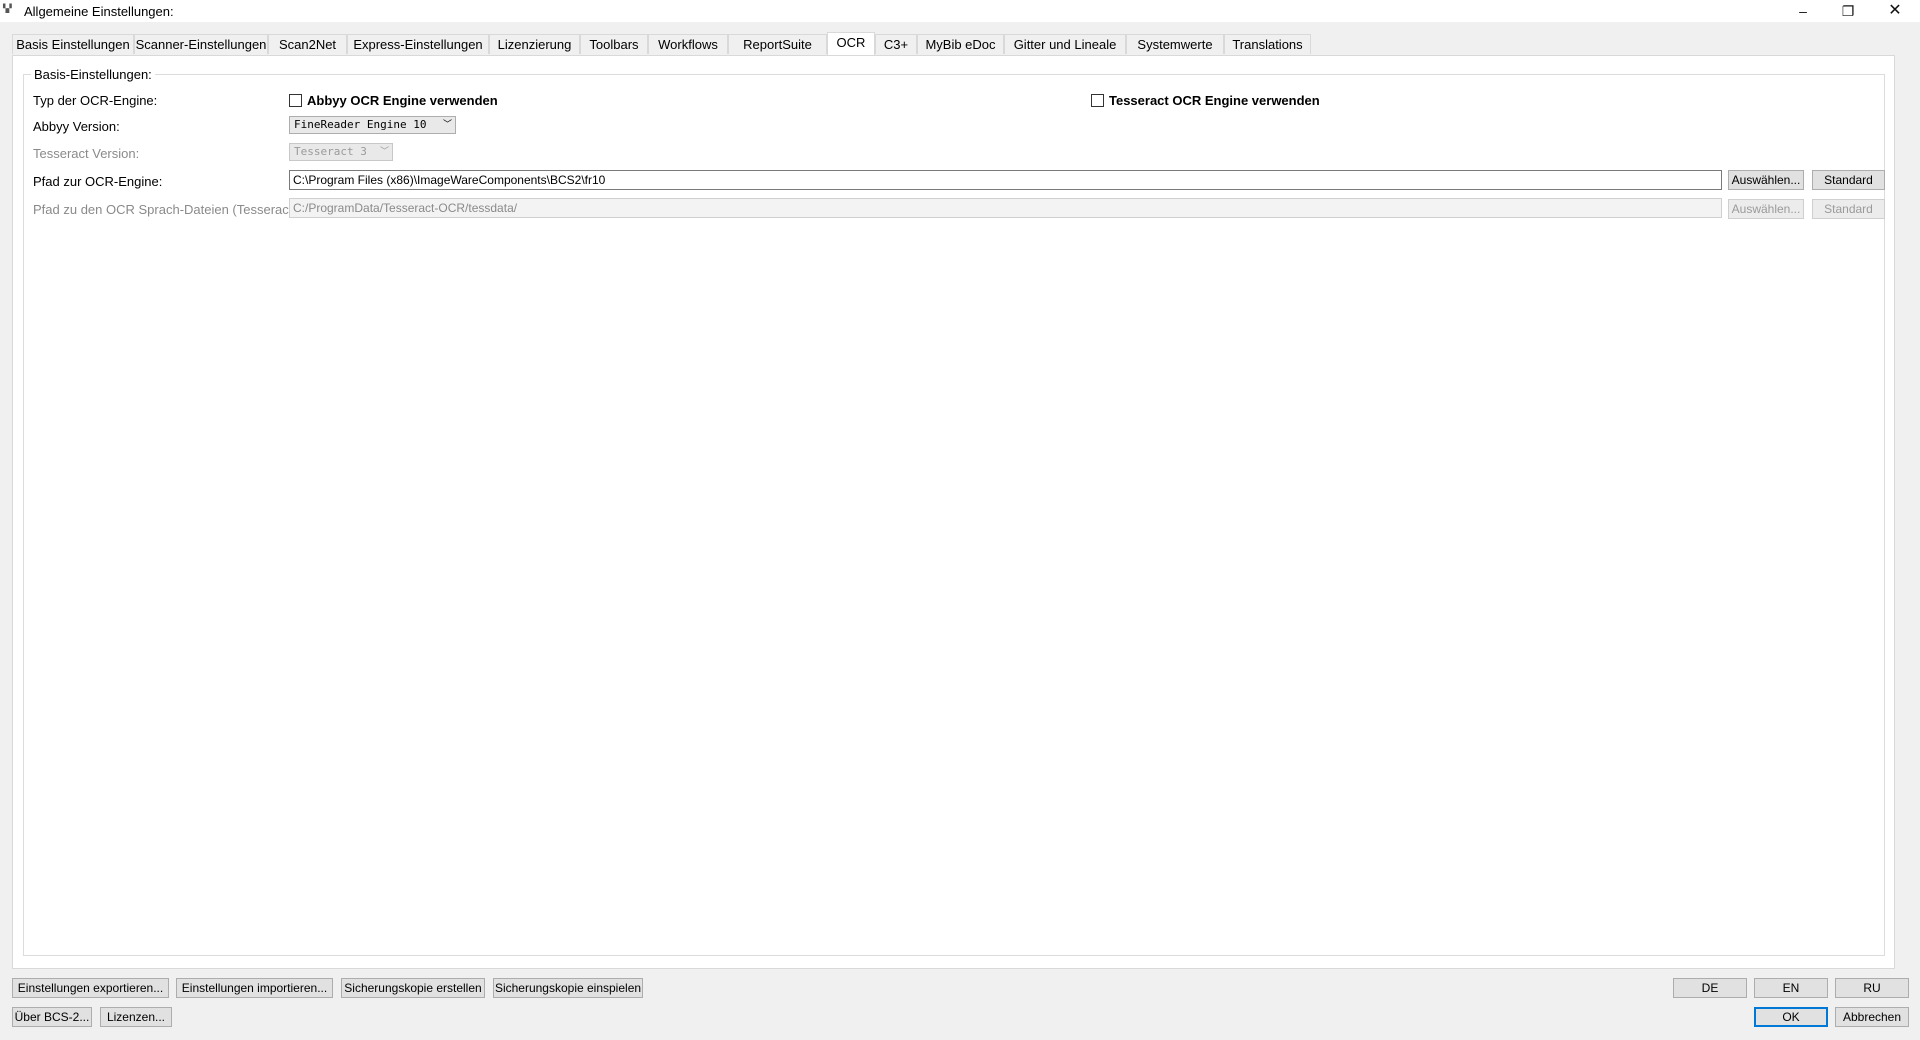 Image resolution: width=1920 pixels, height=1040 pixels. What do you see at coordinates (418, 44) in the screenshot?
I see `tab-express-einstellungen: Express-Einstellungen` at bounding box center [418, 44].